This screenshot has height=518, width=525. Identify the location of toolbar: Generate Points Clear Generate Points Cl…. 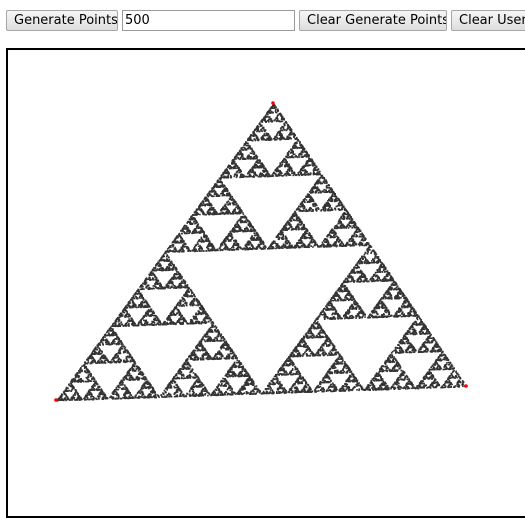
(262, 20).